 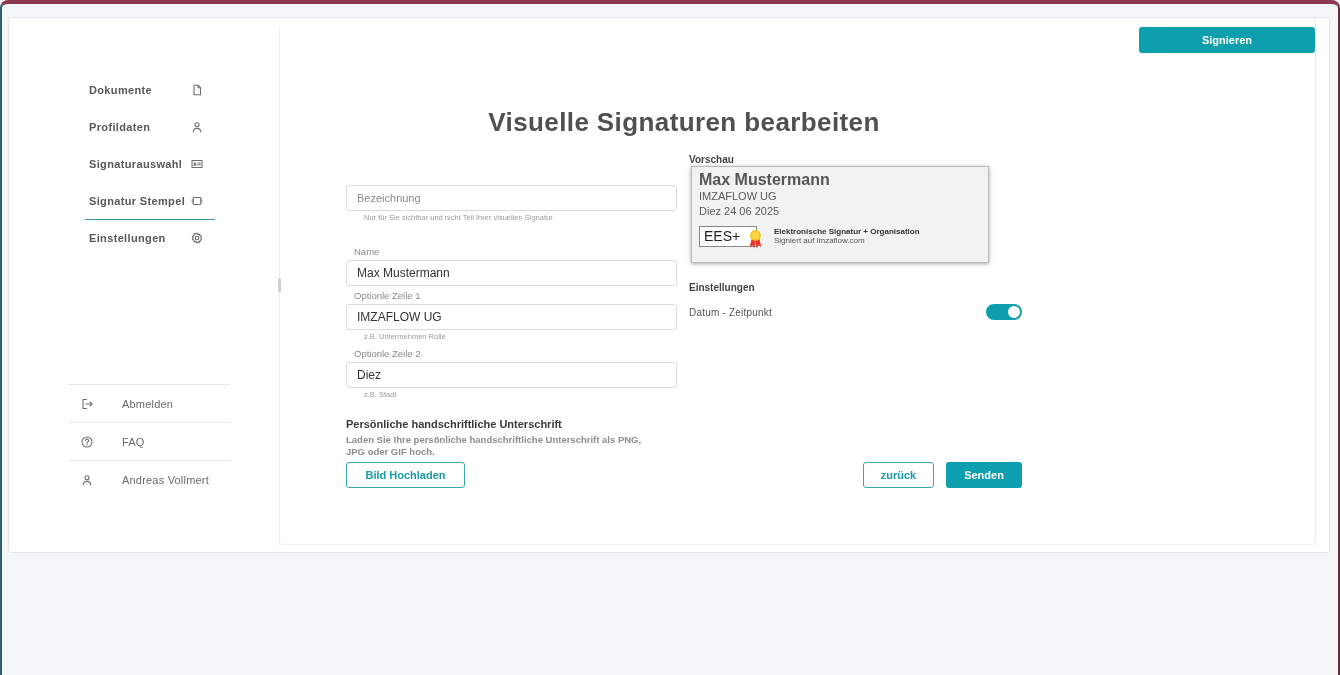 What do you see at coordinates (150, 238) in the screenshot?
I see `nav-item: Einstellungen` at bounding box center [150, 238].